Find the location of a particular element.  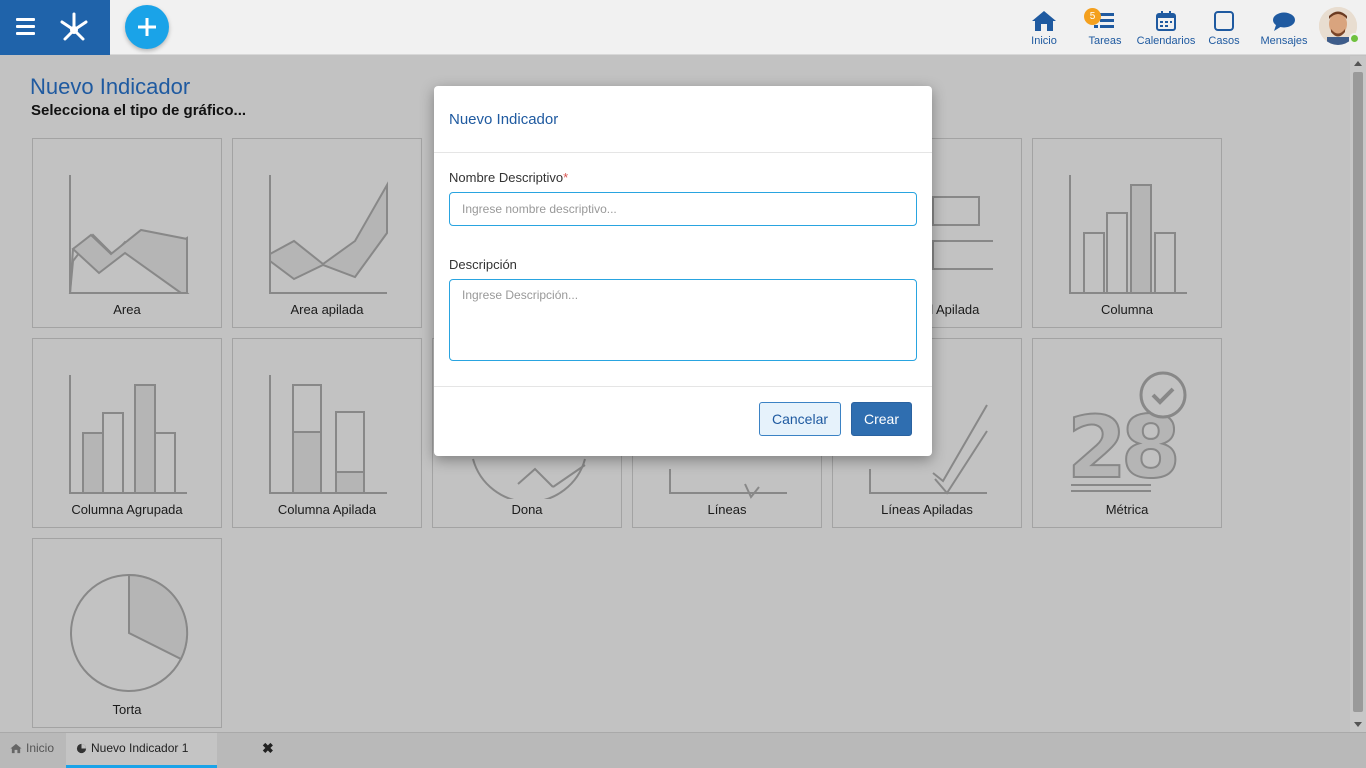

scroll-thumb is located at coordinates (1358, 392).